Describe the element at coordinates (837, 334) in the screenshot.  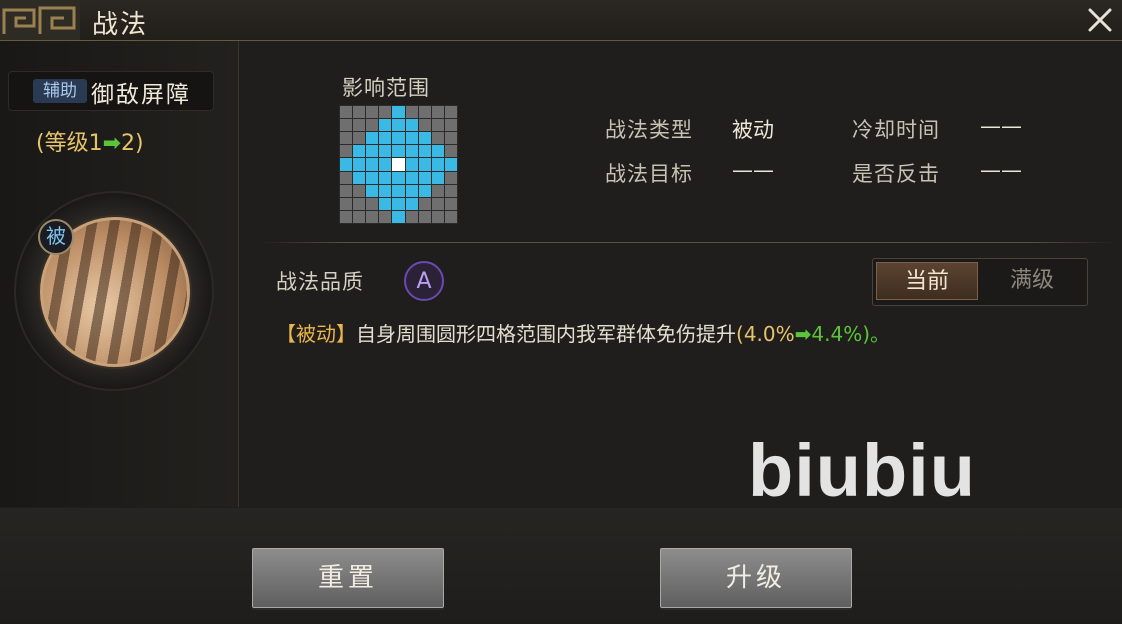
I see `description-new-value: 4.4%` at that location.